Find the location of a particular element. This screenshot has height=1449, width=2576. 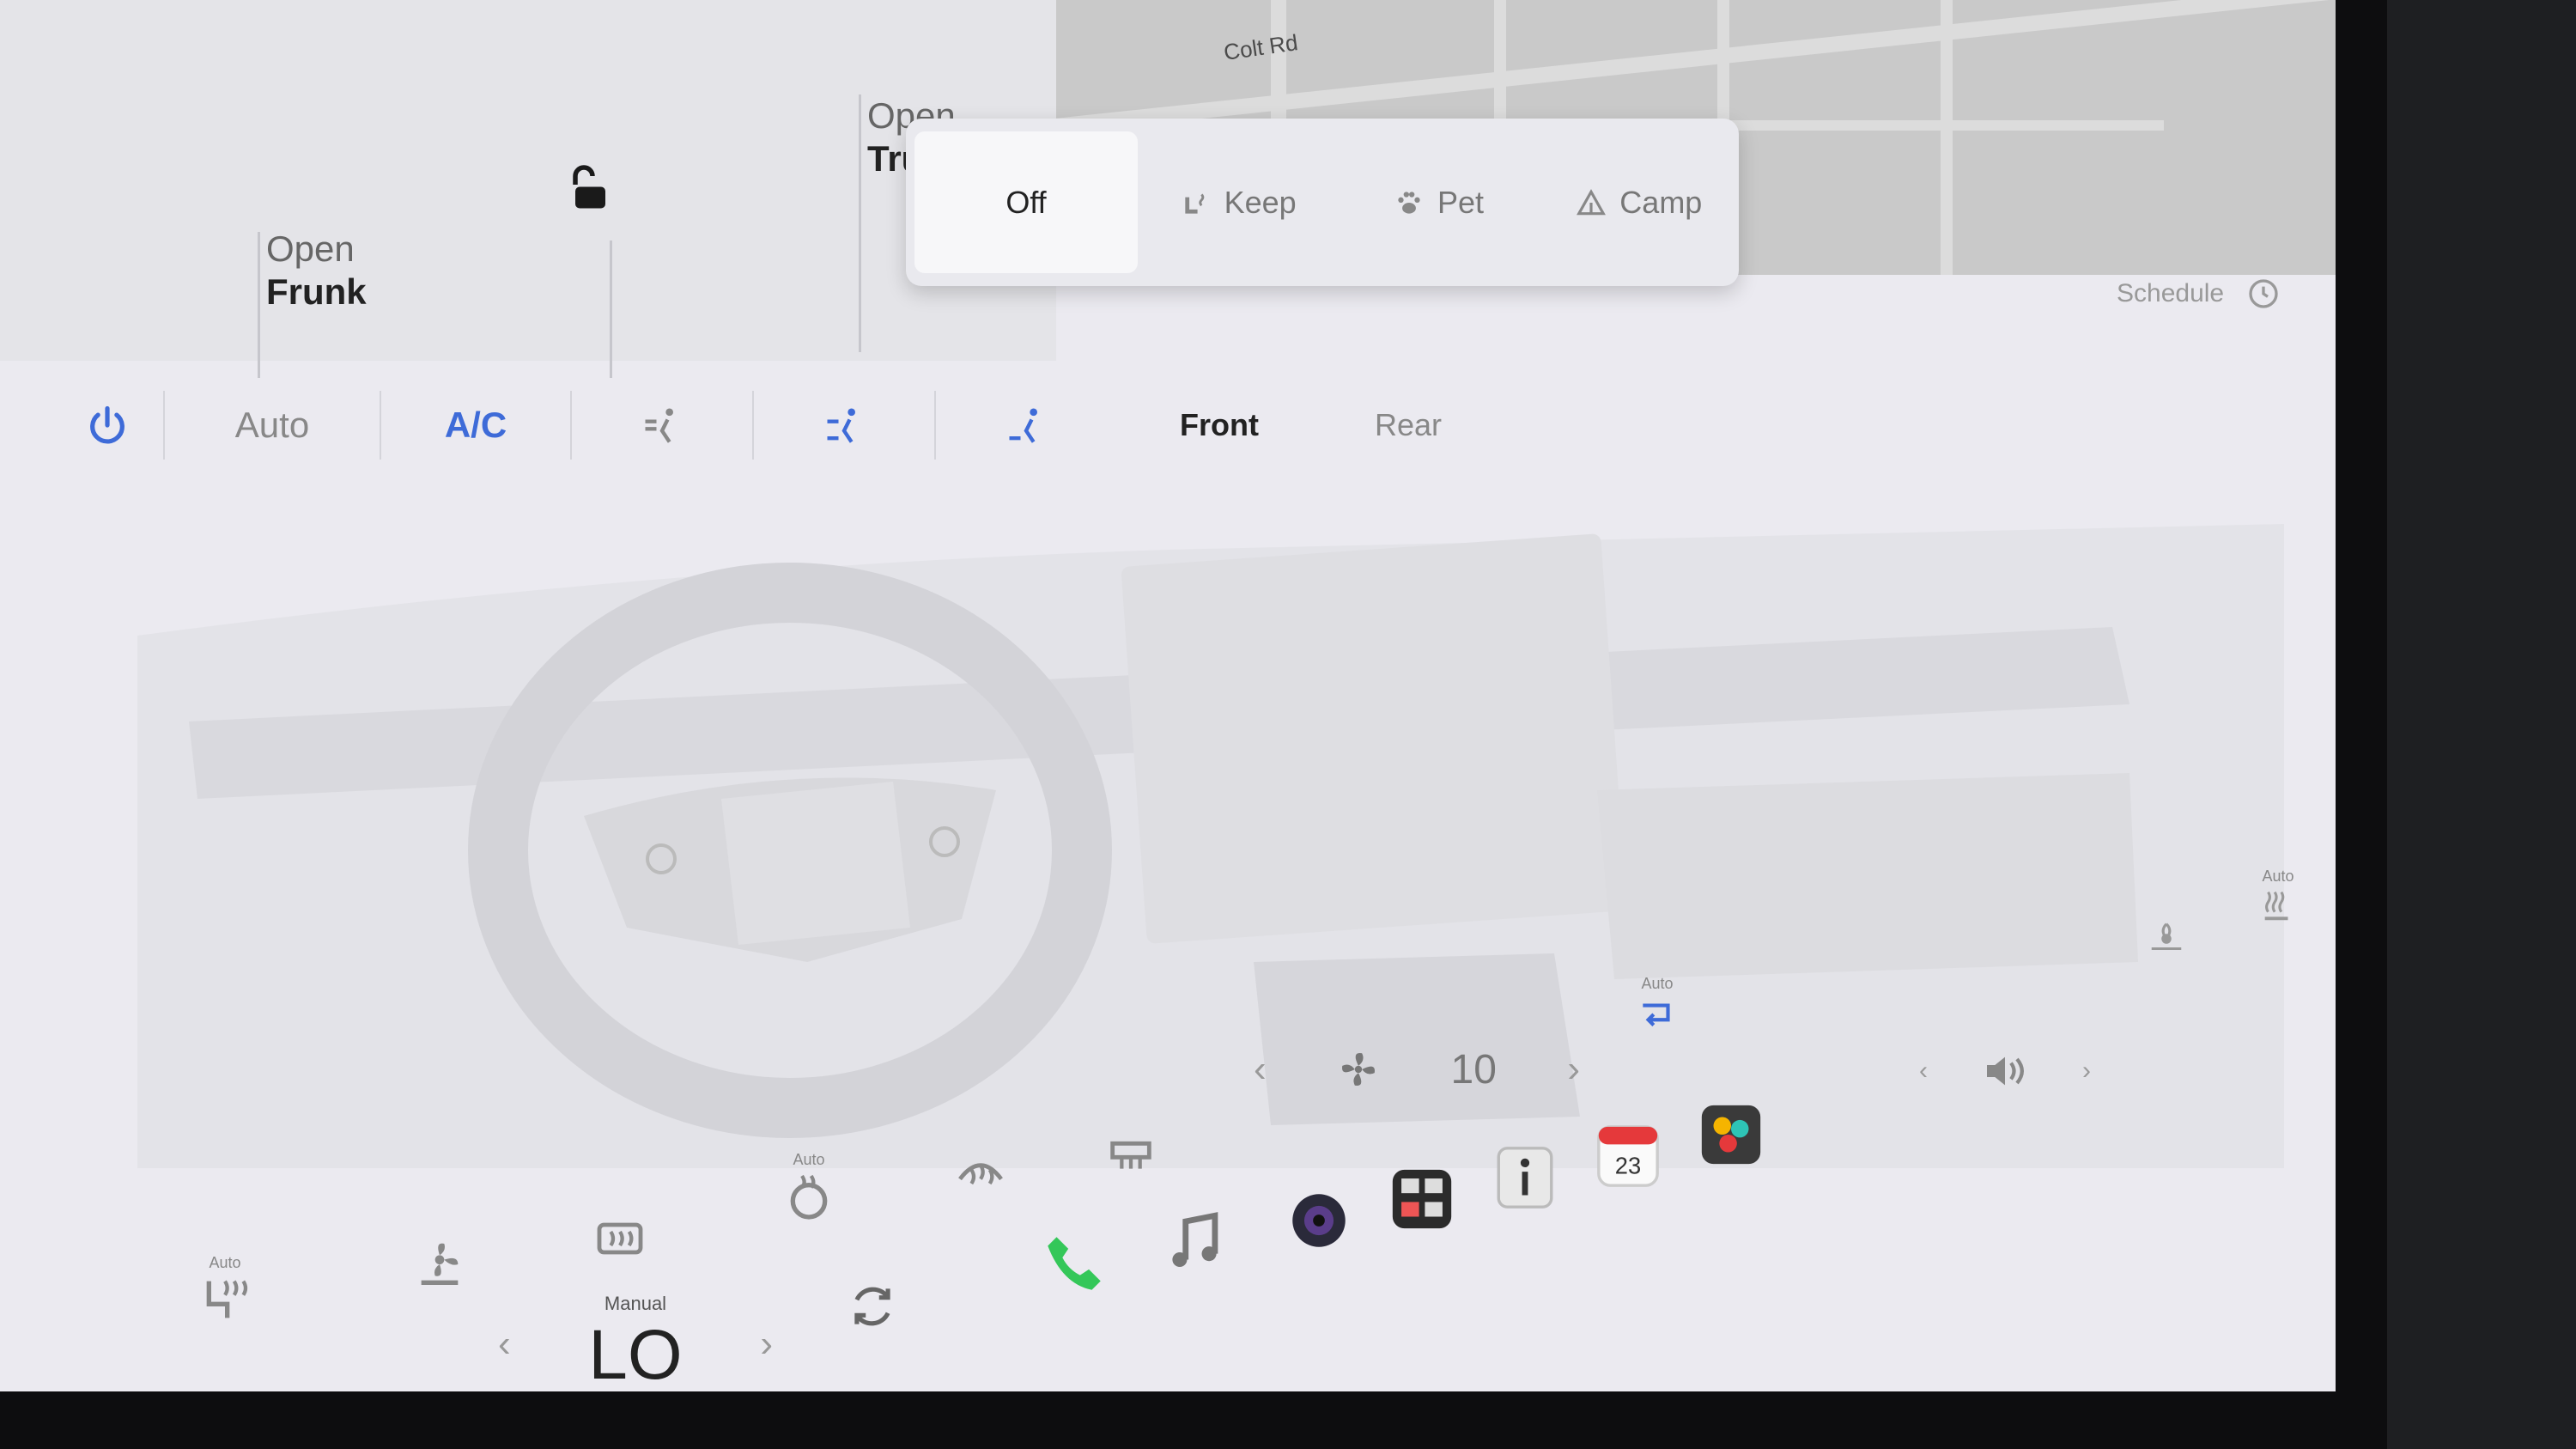

passenger-seat-heat-button: Auto is located at coordinates (2278, 898).